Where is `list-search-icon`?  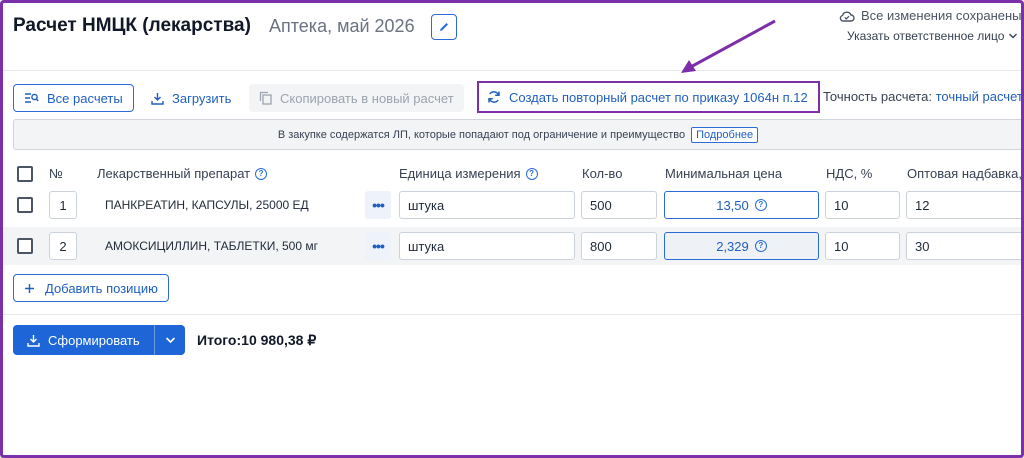
list-search-icon is located at coordinates (32, 98).